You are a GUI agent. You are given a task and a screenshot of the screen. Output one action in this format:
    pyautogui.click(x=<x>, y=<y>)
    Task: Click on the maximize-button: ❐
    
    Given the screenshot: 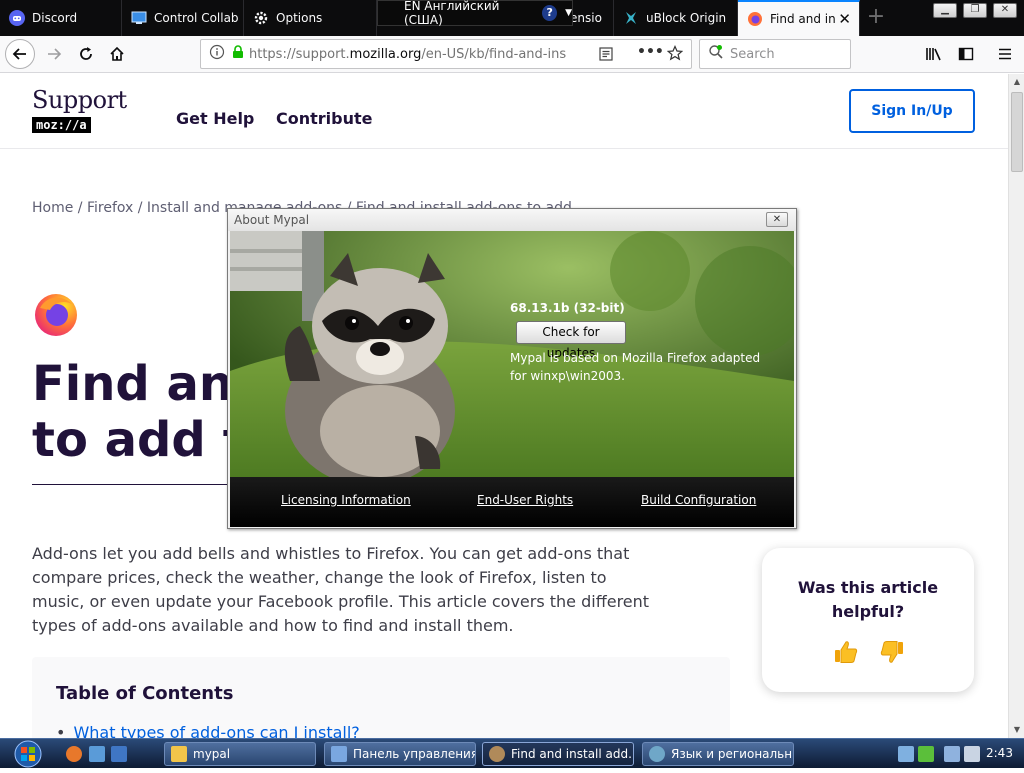 What is the action you would take?
    pyautogui.click(x=975, y=10)
    